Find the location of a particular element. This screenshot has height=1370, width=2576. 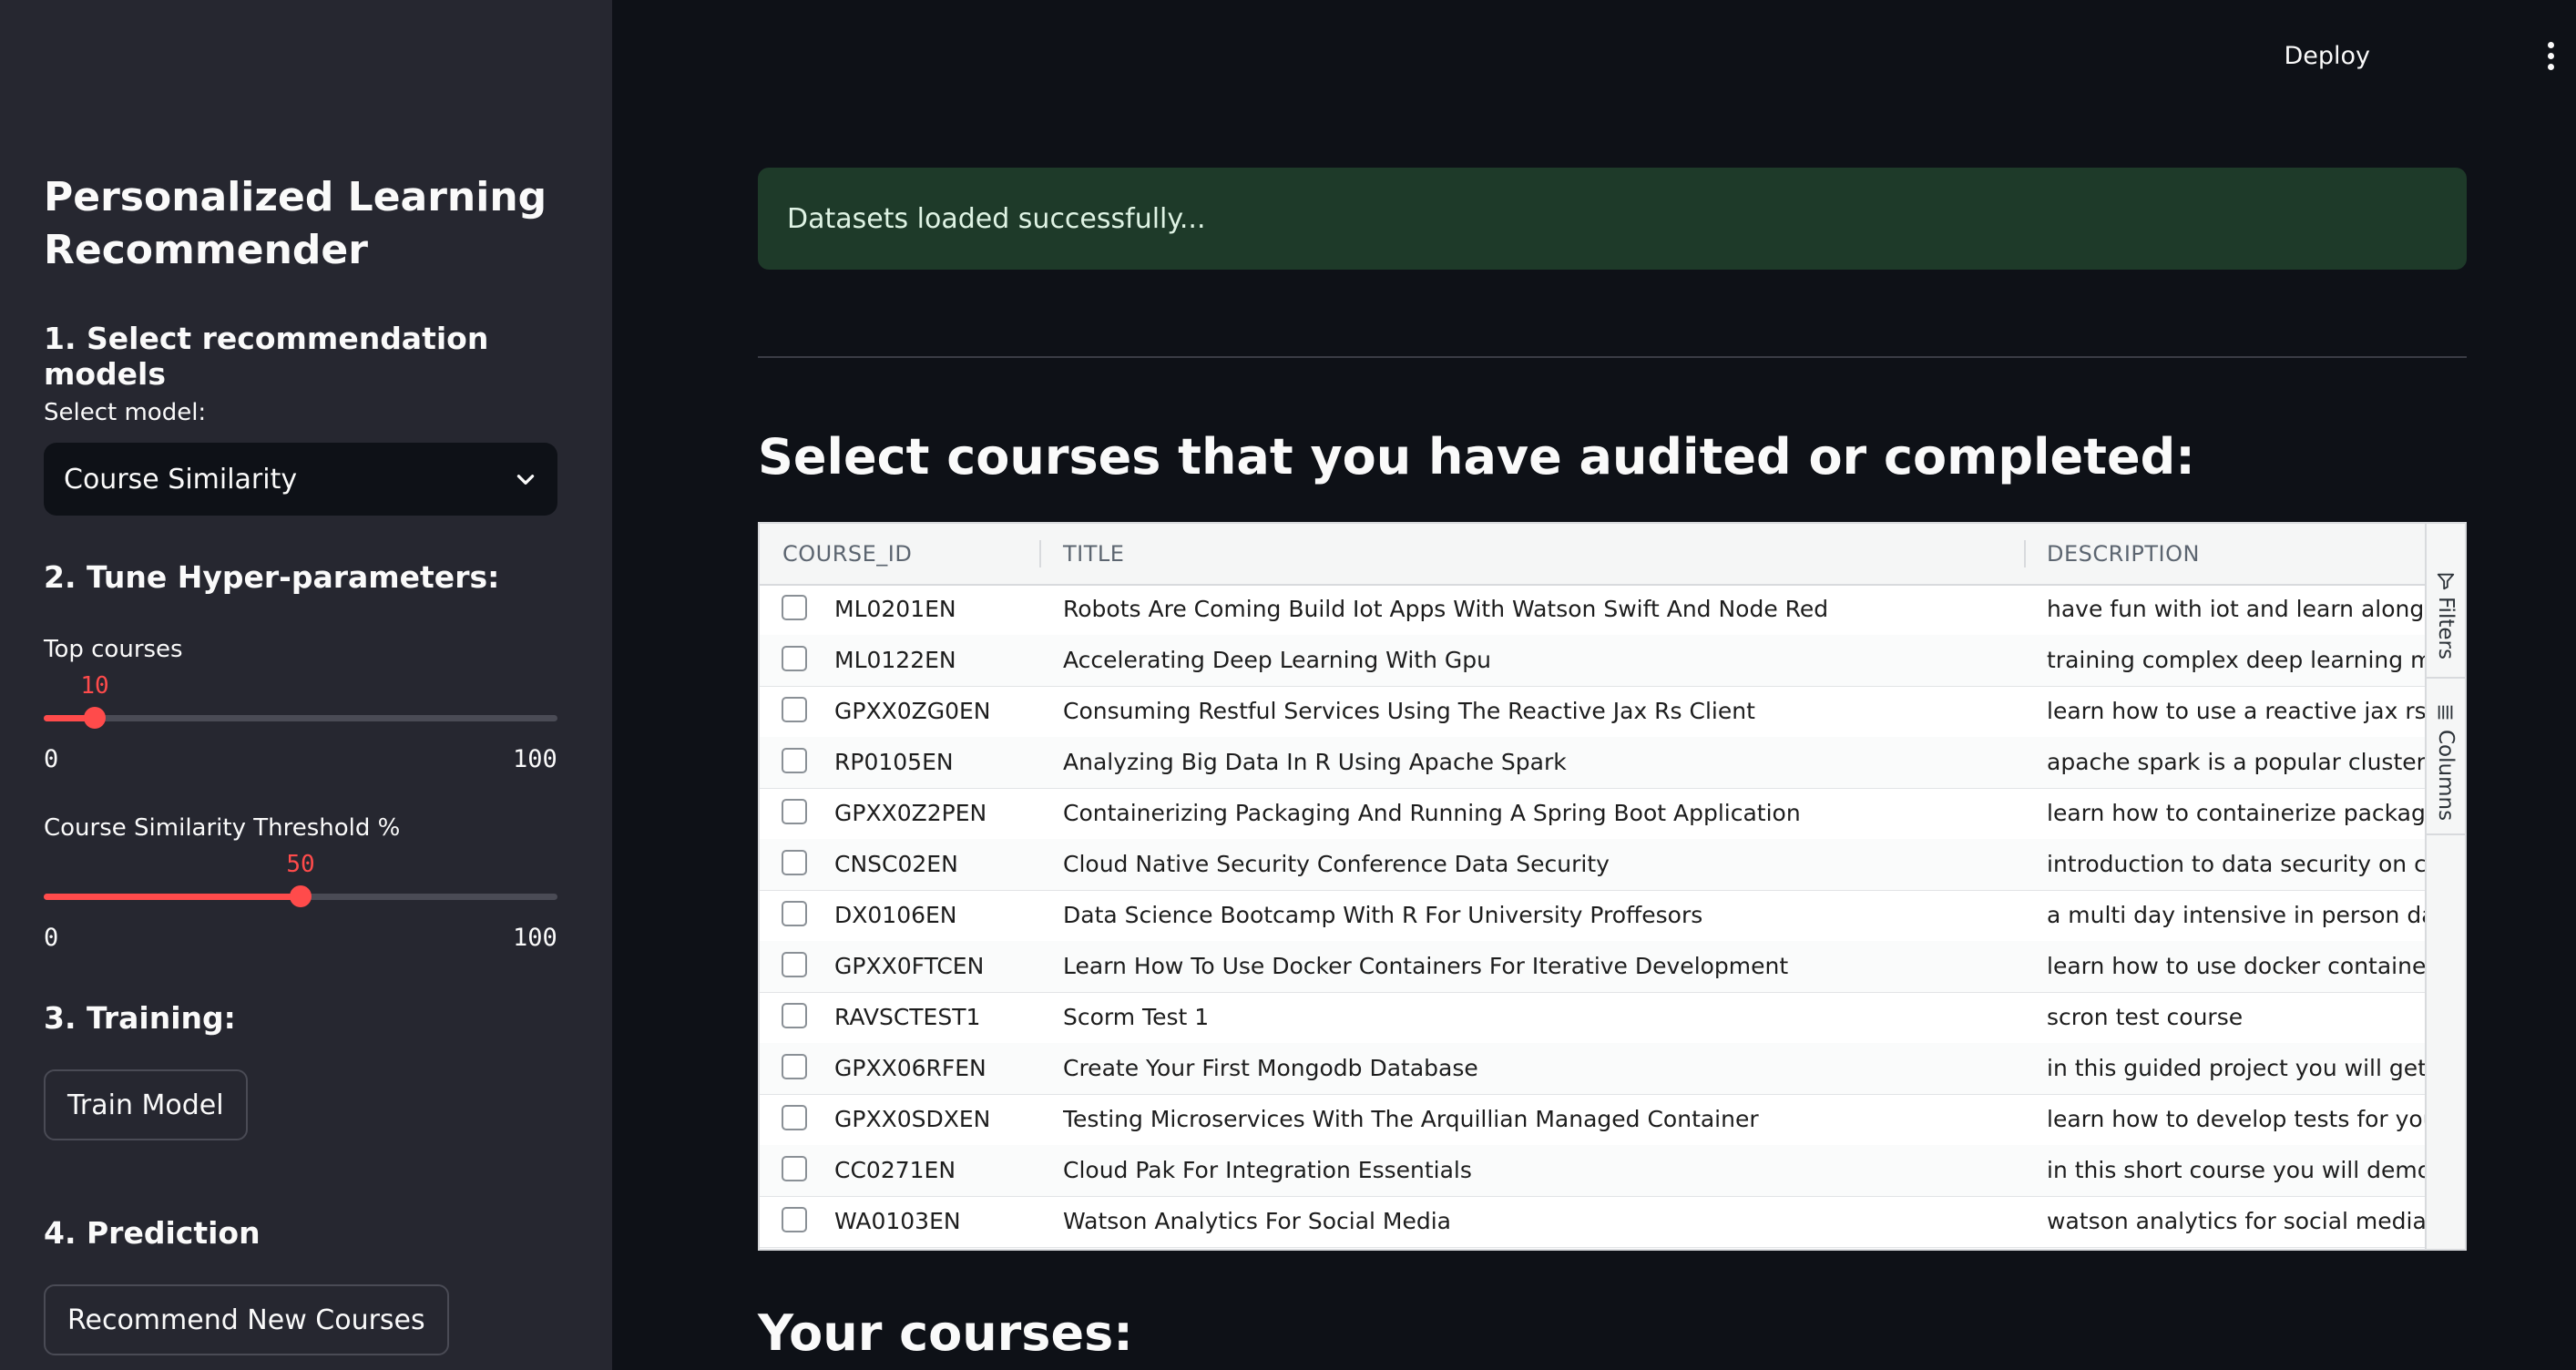

description-cell: learn how to use docker containers fo is located at coordinates (2237, 966).